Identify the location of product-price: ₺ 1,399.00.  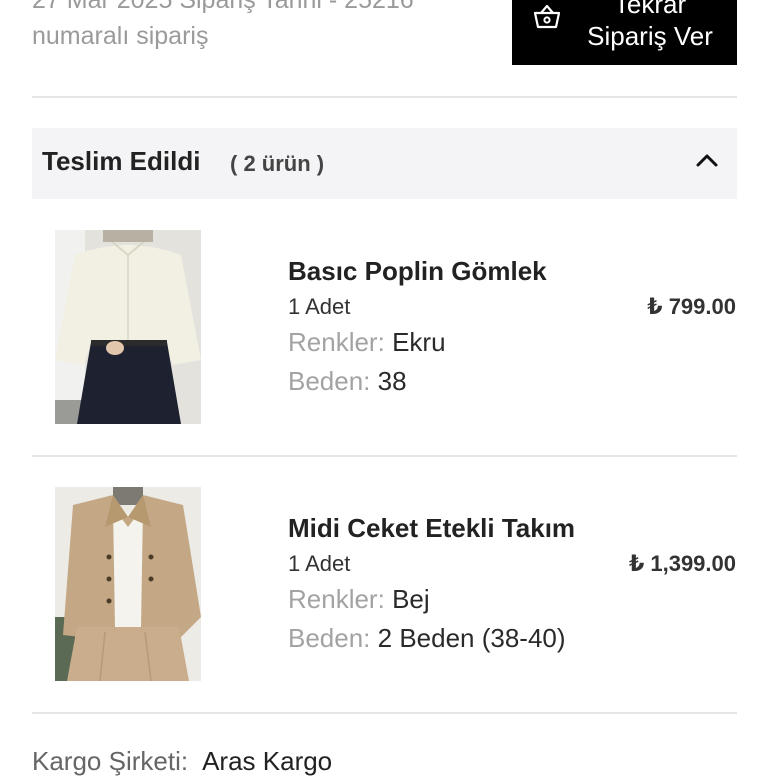
(682, 563).